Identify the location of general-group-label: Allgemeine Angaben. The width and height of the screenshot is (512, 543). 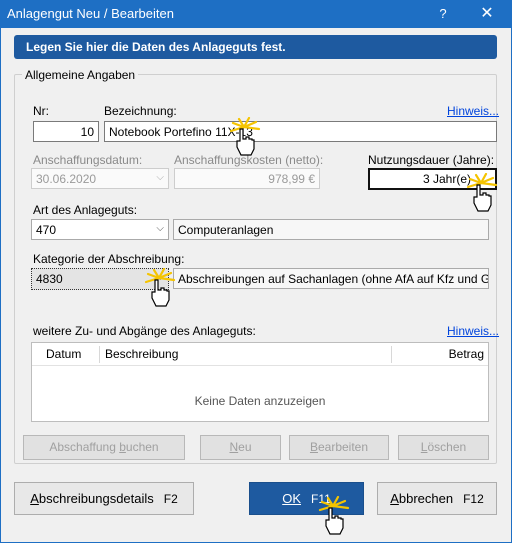
(80, 75).